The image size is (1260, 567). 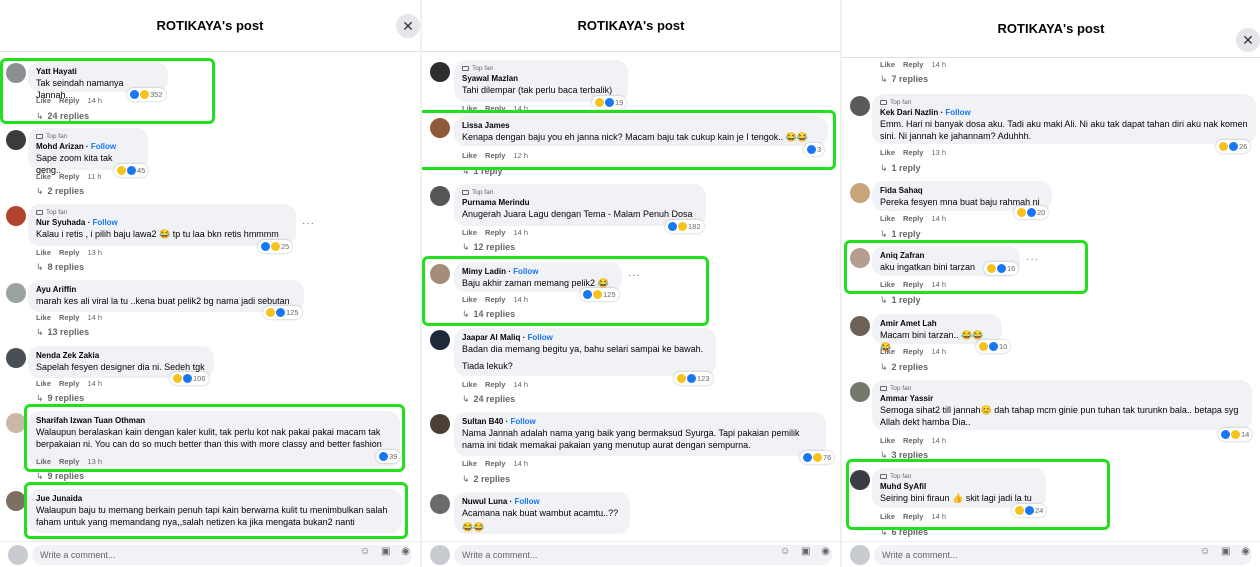 I want to click on commenter-name: Fida Sahaq, so click(x=901, y=190).